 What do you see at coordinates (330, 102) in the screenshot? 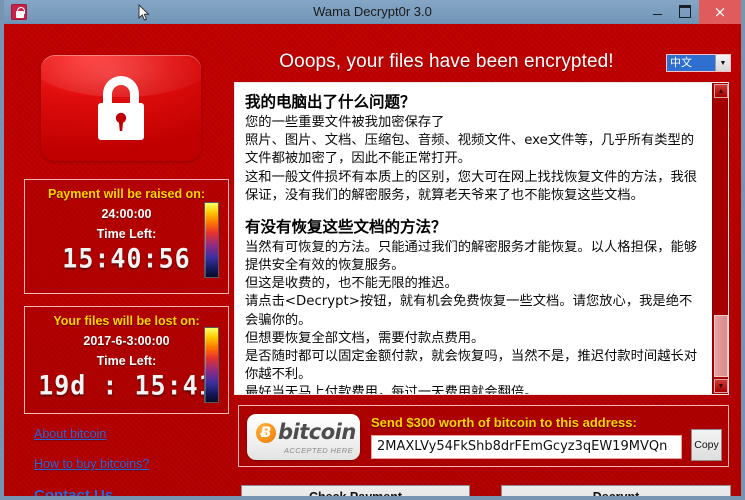
I see `message-heading-1: 我的电脑出了什么问题？` at bounding box center [330, 102].